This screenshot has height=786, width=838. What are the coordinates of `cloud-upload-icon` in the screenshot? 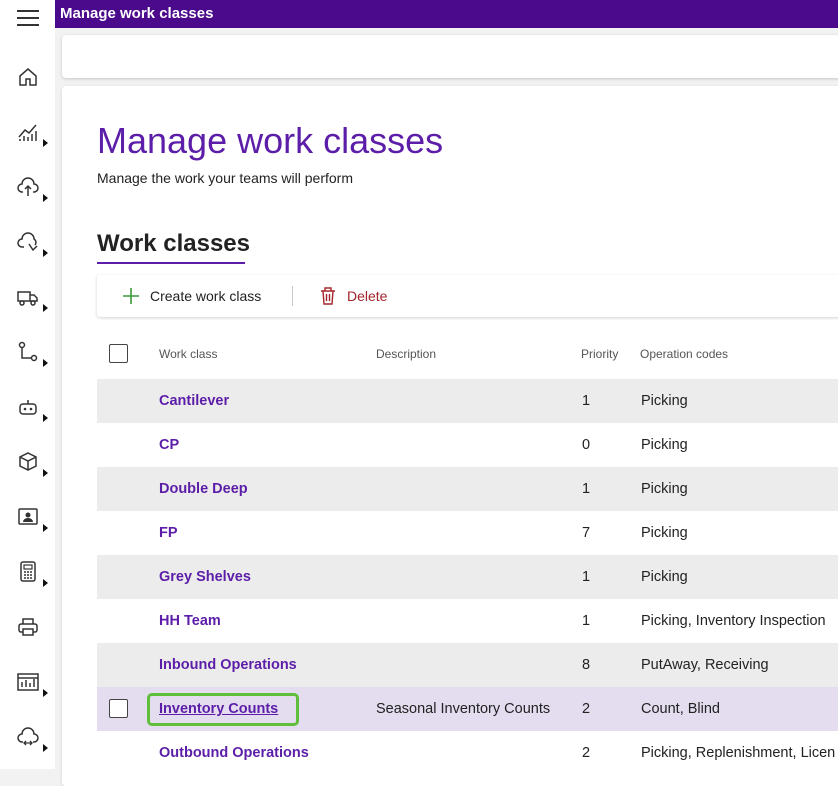 It's located at (28, 186).